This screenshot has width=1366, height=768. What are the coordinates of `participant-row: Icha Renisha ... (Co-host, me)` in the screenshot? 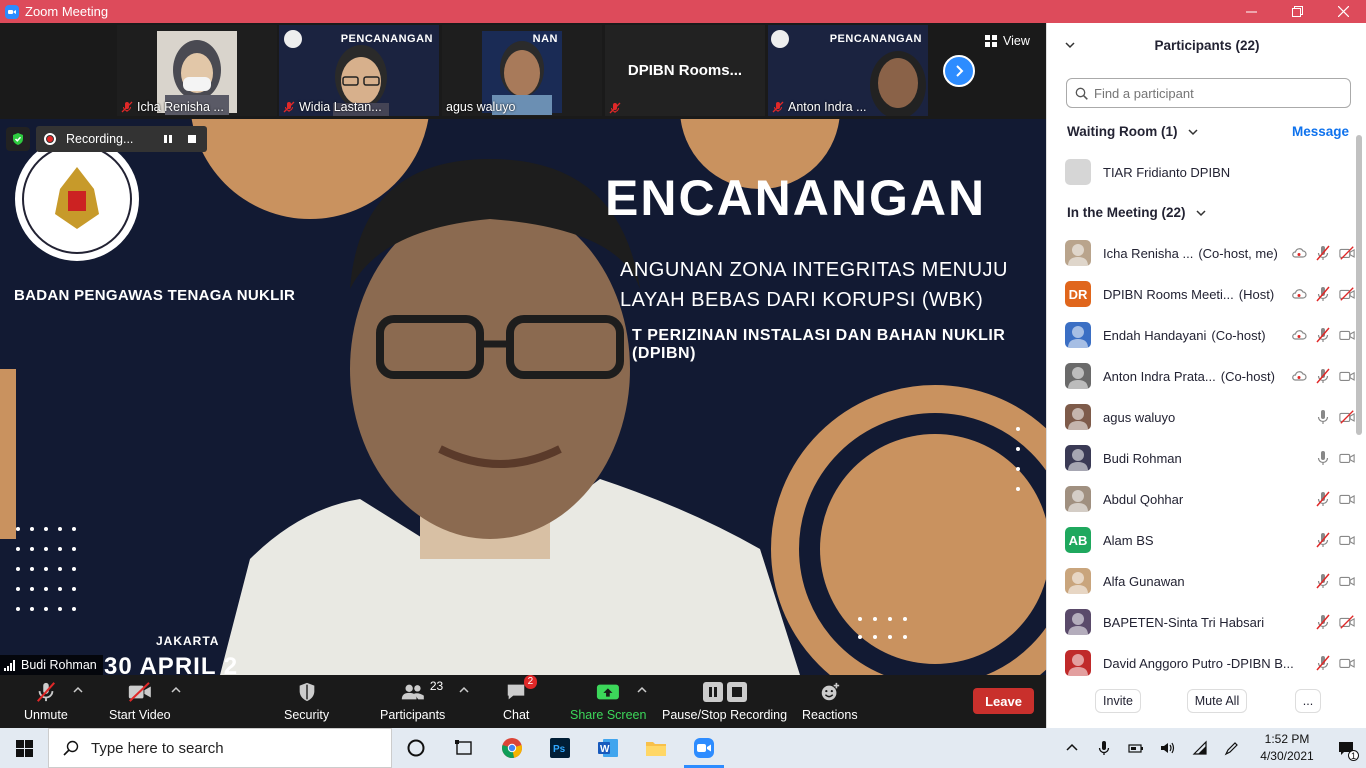 It's located at (1210, 253).